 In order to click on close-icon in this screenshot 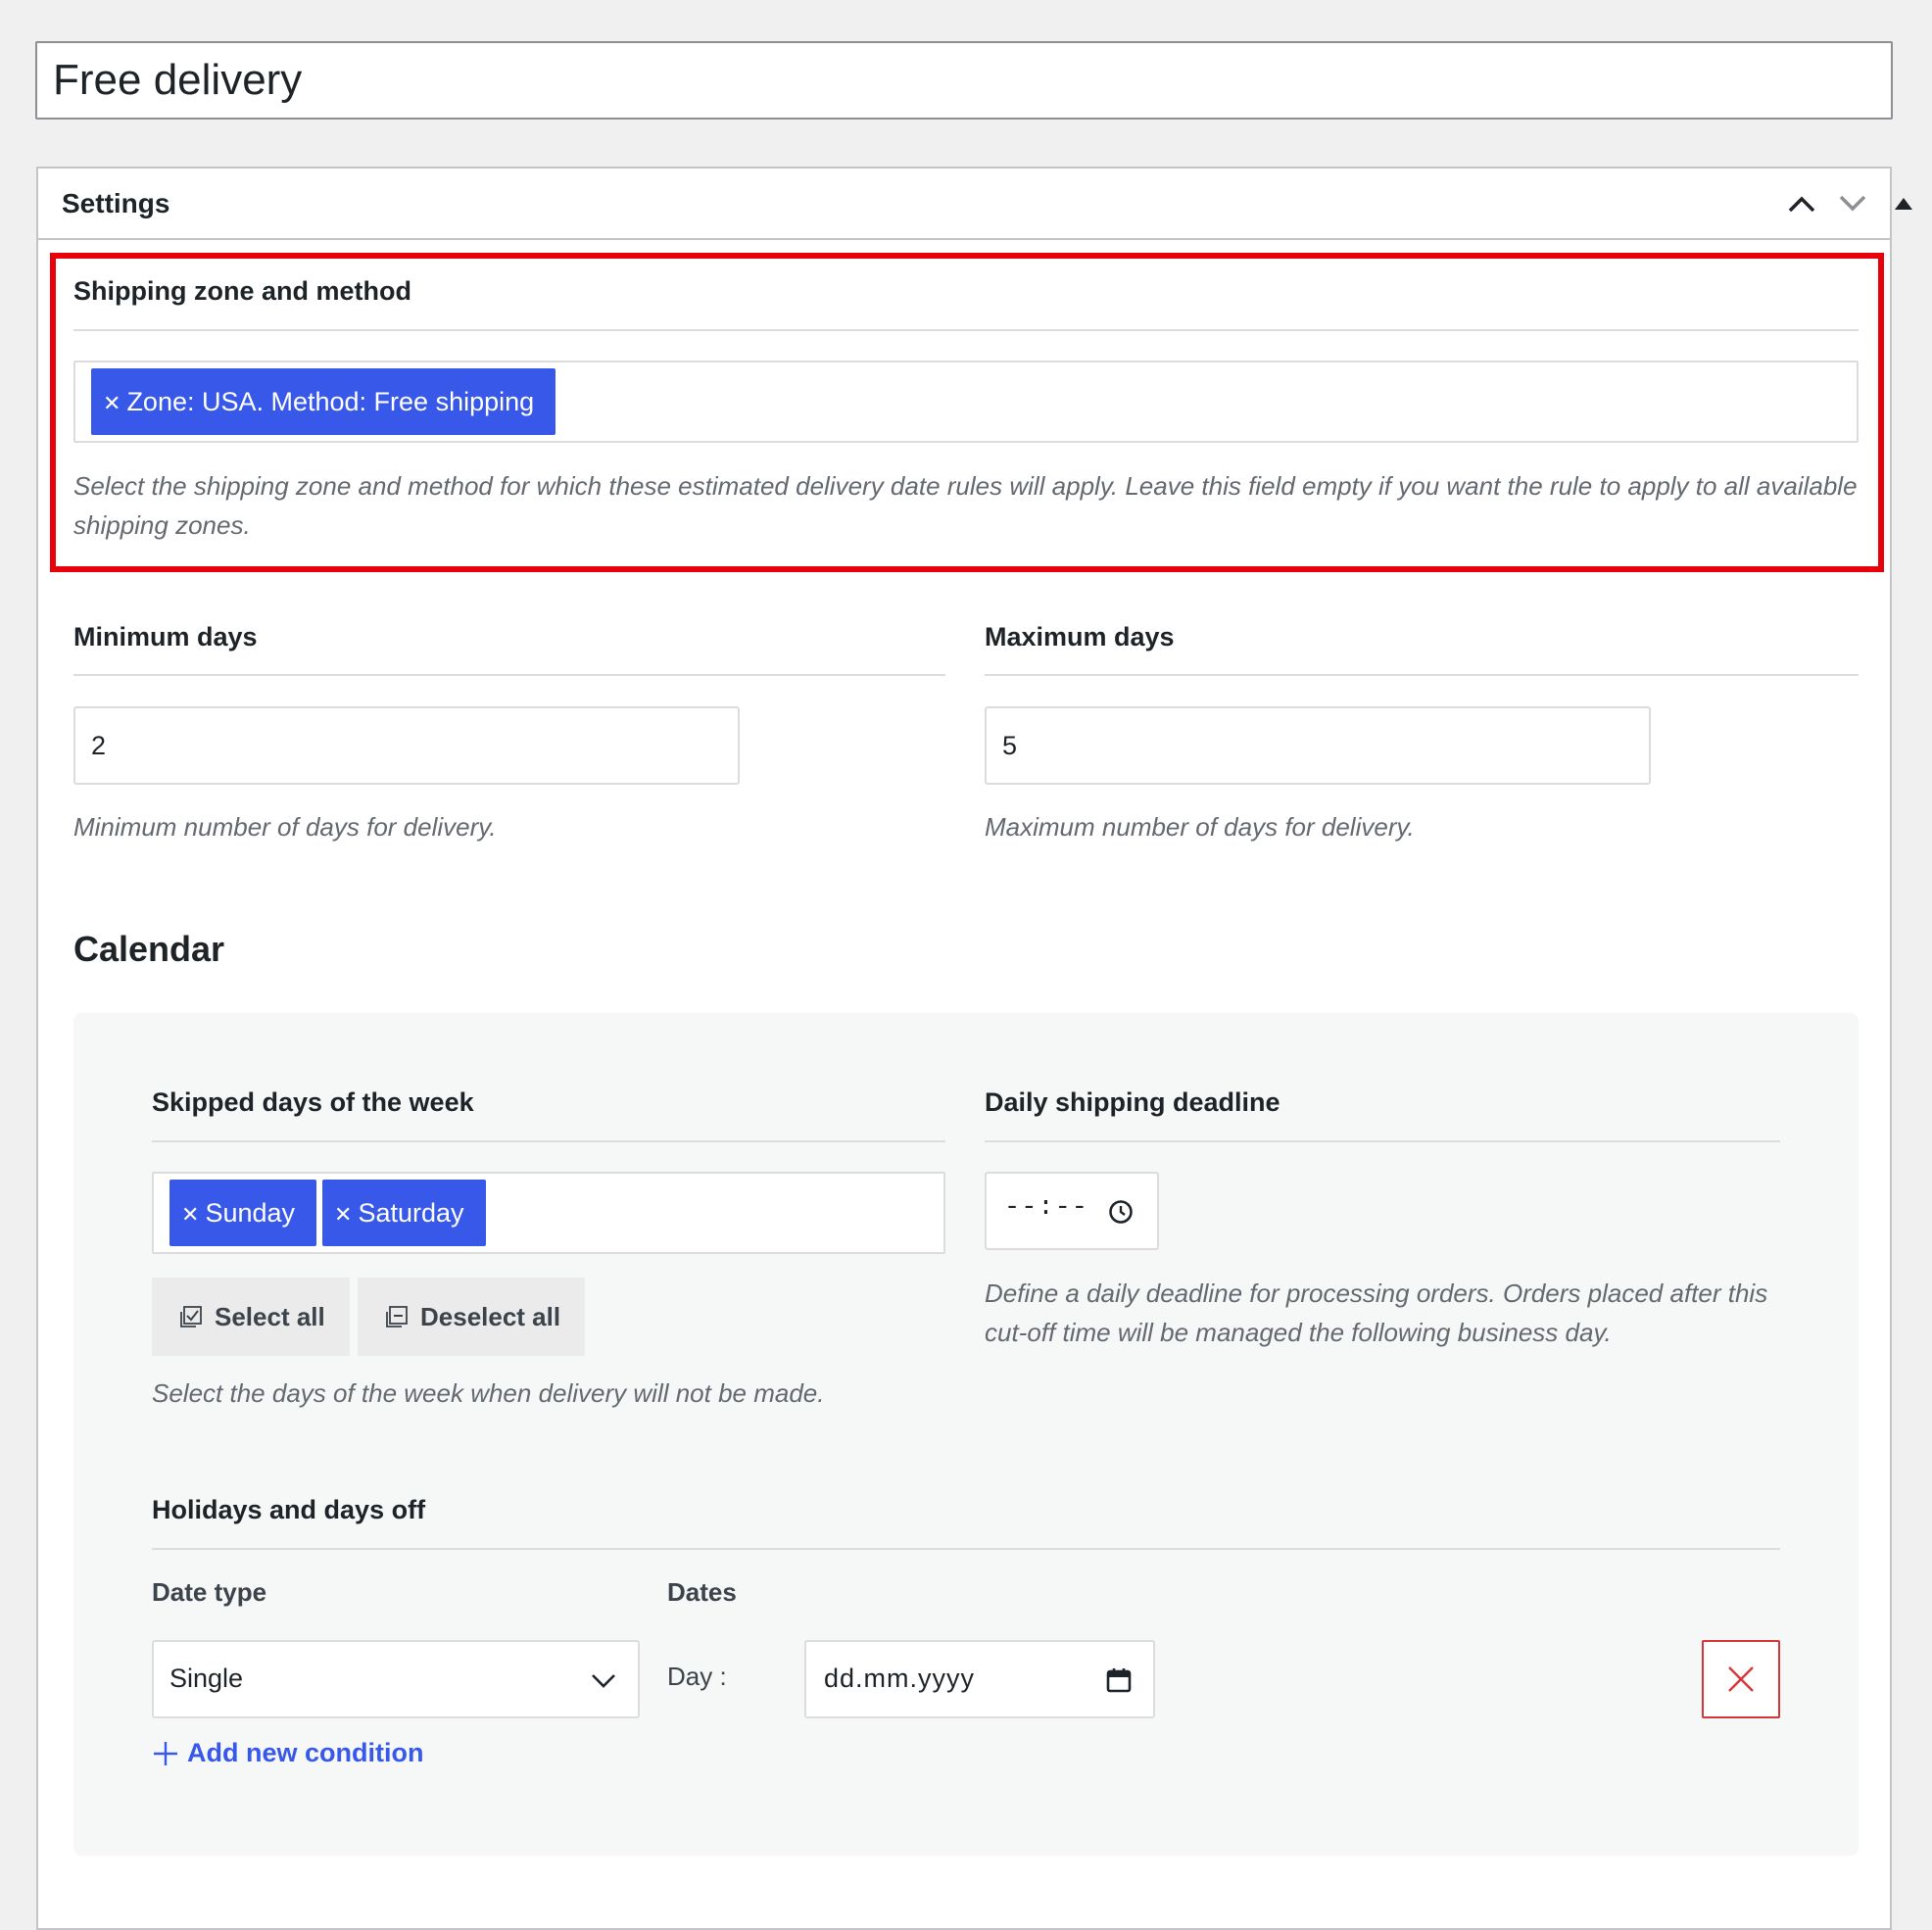, I will do `click(1741, 1679)`.